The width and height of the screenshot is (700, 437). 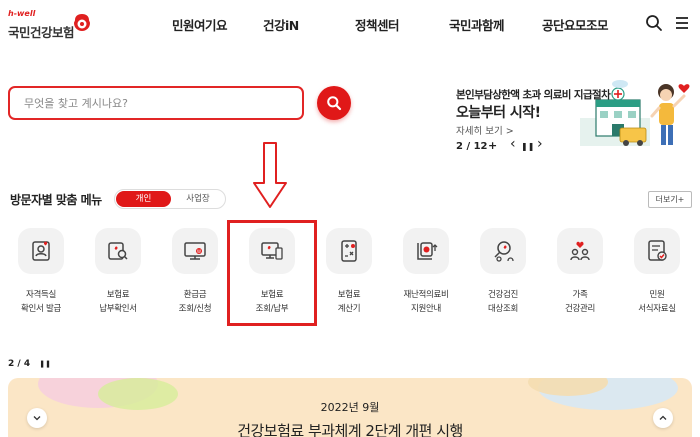 What do you see at coordinates (41, 278) in the screenshot?
I see `quick-menu-eligibility-certificate: 자격득실 확인서 발급` at bounding box center [41, 278].